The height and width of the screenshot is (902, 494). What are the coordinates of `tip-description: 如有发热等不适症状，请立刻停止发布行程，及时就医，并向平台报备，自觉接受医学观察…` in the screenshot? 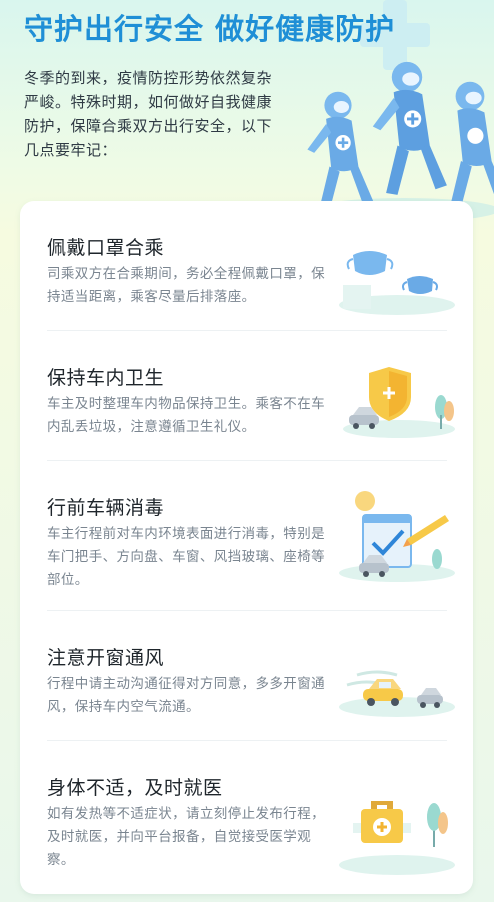 It's located at (186, 837).